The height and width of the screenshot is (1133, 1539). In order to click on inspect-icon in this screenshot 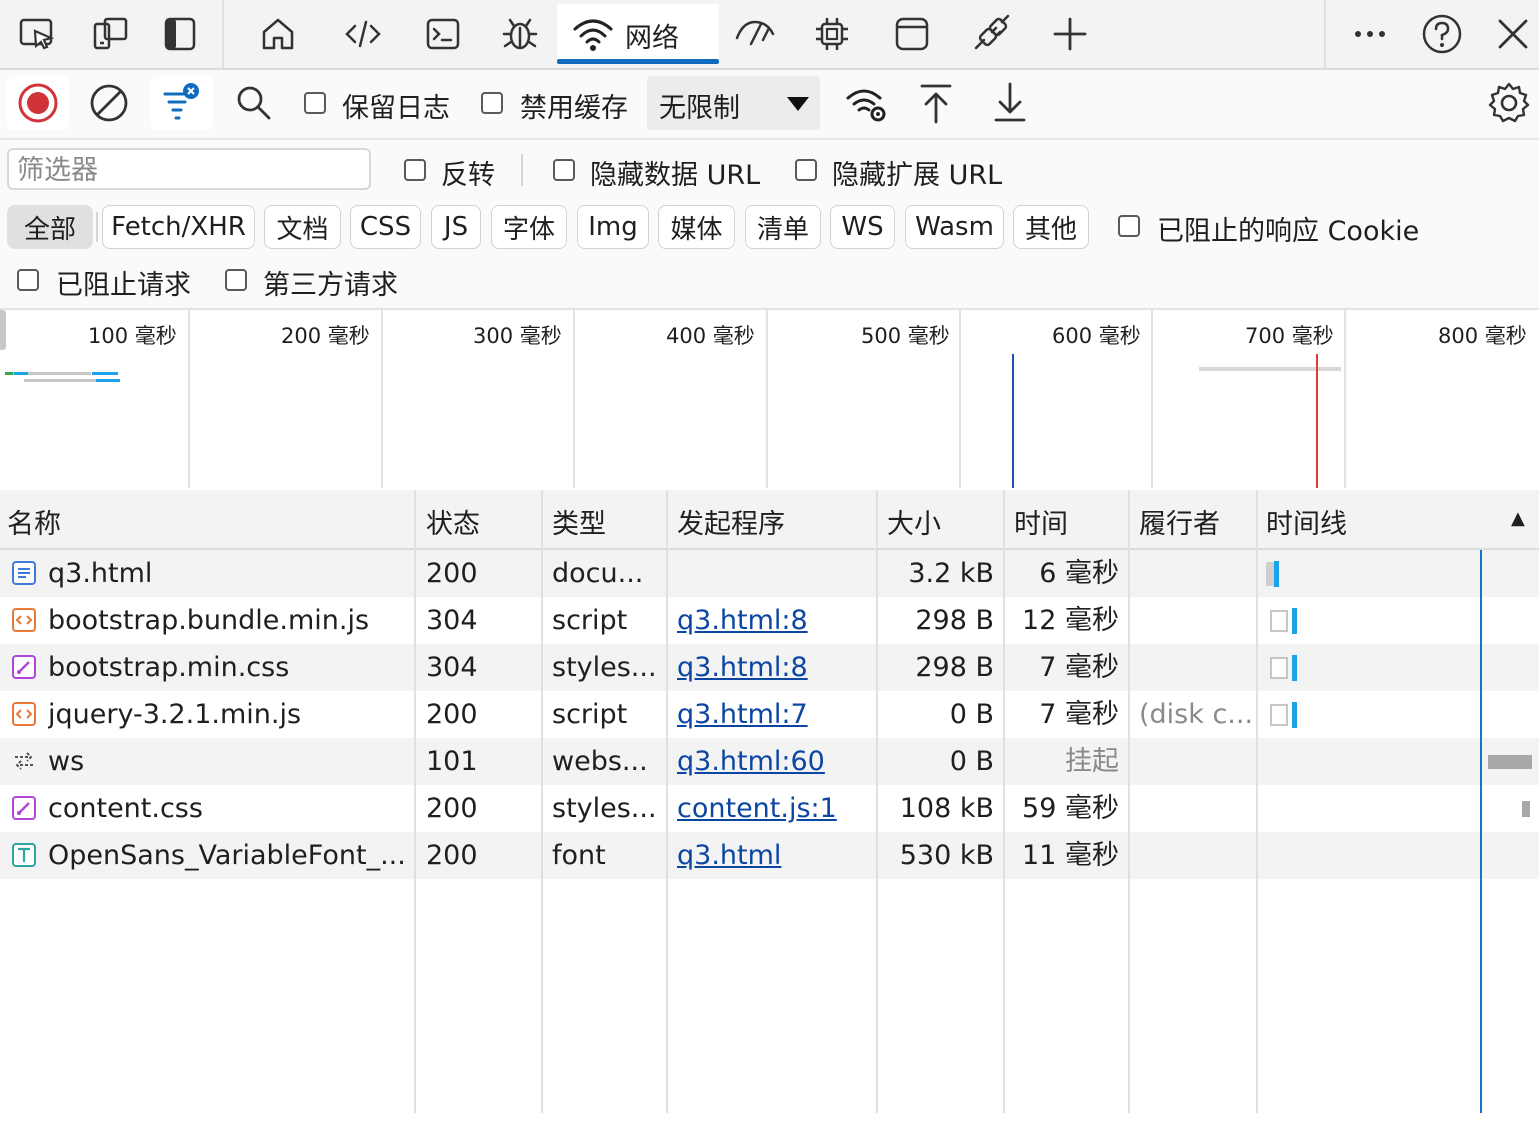, I will do `click(37, 34)`.